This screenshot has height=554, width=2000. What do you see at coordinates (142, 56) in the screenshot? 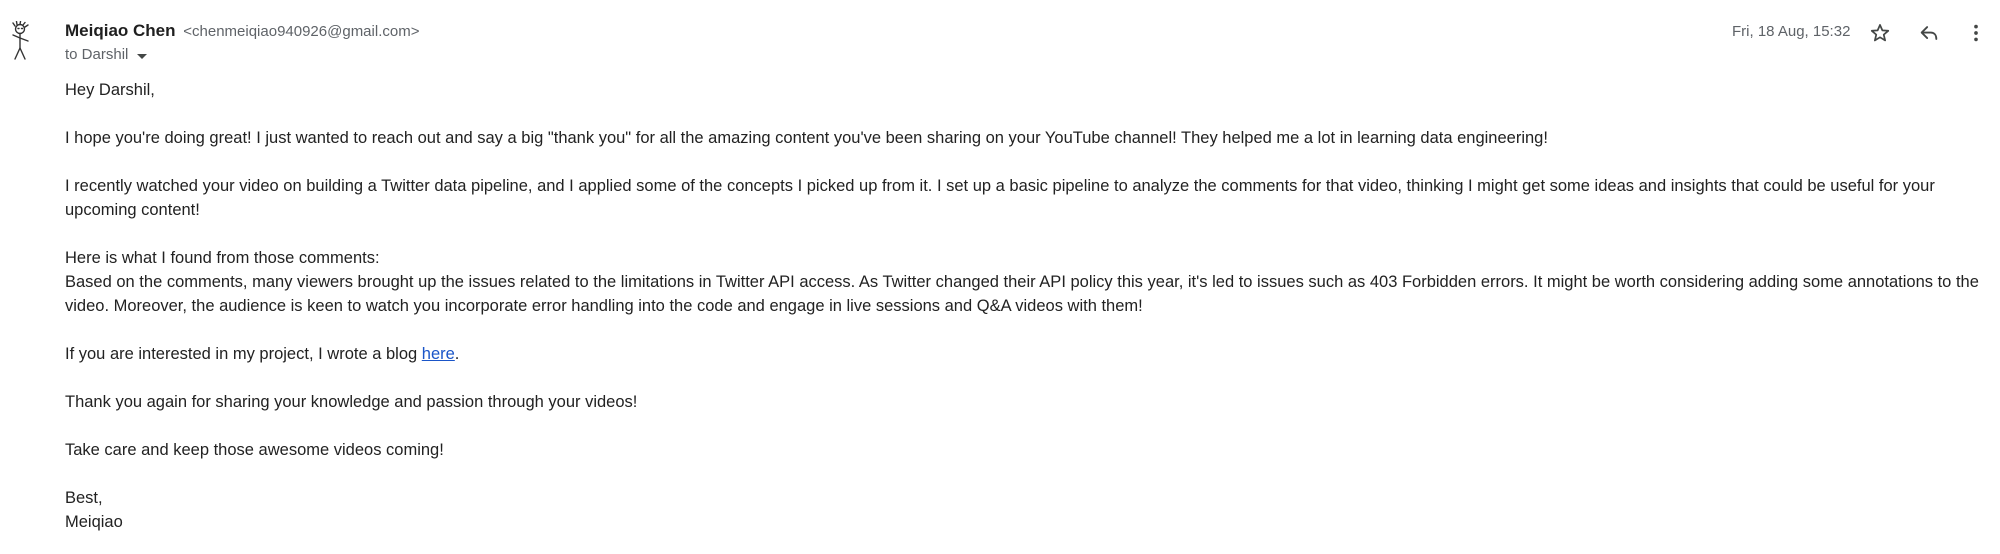
I see `caret-down-icon` at bounding box center [142, 56].